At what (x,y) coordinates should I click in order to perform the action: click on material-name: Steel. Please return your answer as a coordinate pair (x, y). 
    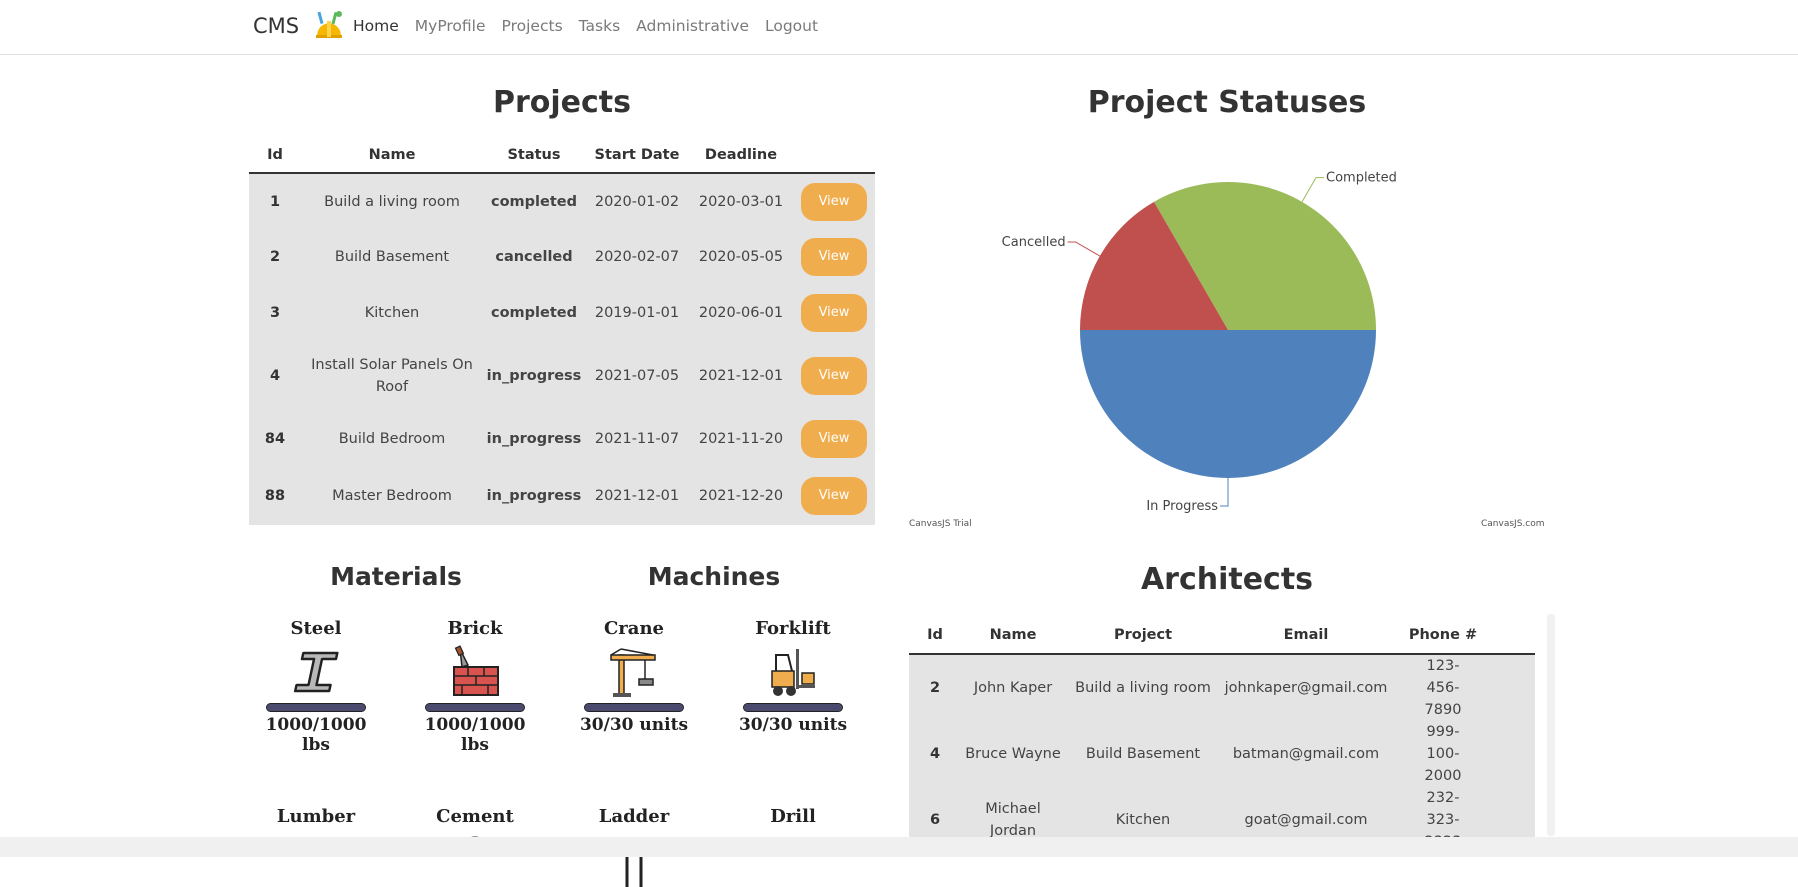
    Looking at the image, I should click on (316, 628).